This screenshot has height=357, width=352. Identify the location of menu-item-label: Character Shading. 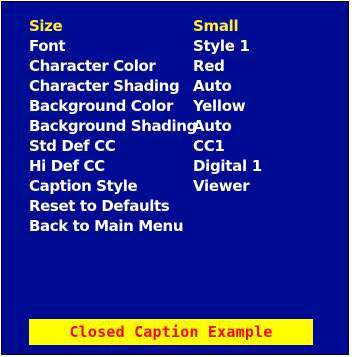
(104, 86).